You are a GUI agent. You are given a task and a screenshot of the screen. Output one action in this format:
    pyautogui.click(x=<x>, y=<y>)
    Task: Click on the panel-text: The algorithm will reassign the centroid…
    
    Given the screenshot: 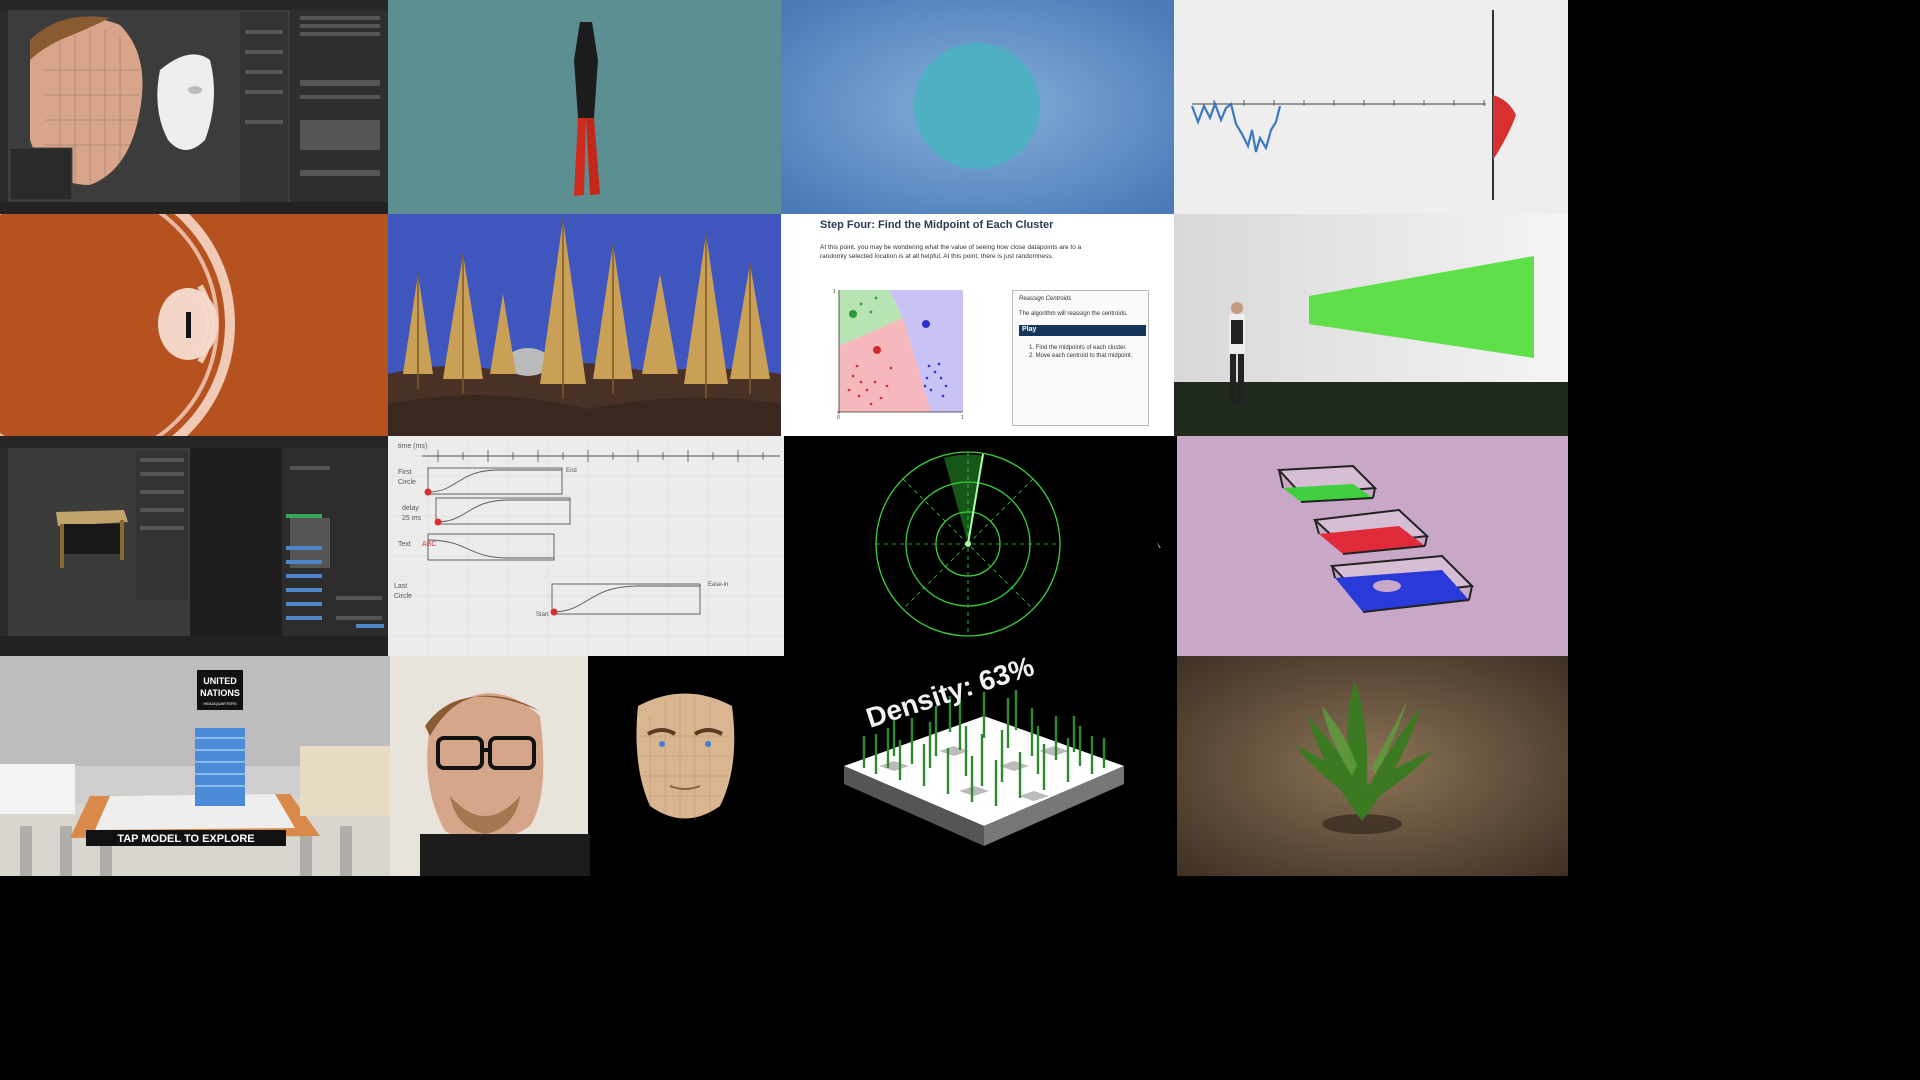 What is the action you would take?
    pyautogui.click(x=1073, y=314)
    